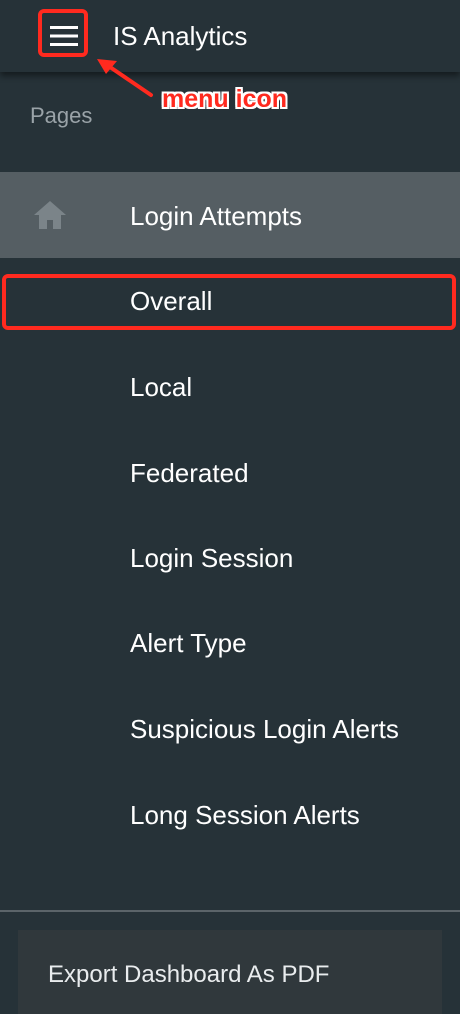 This screenshot has width=460, height=1014. What do you see at coordinates (225, 99) in the screenshot?
I see `annotation-label: menu icon` at bounding box center [225, 99].